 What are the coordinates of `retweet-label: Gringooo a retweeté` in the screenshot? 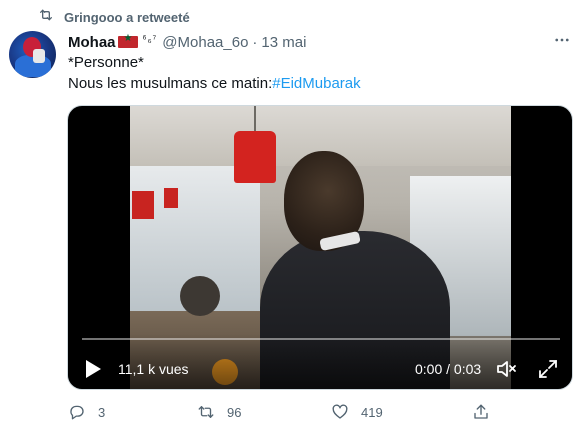 It's located at (127, 17).